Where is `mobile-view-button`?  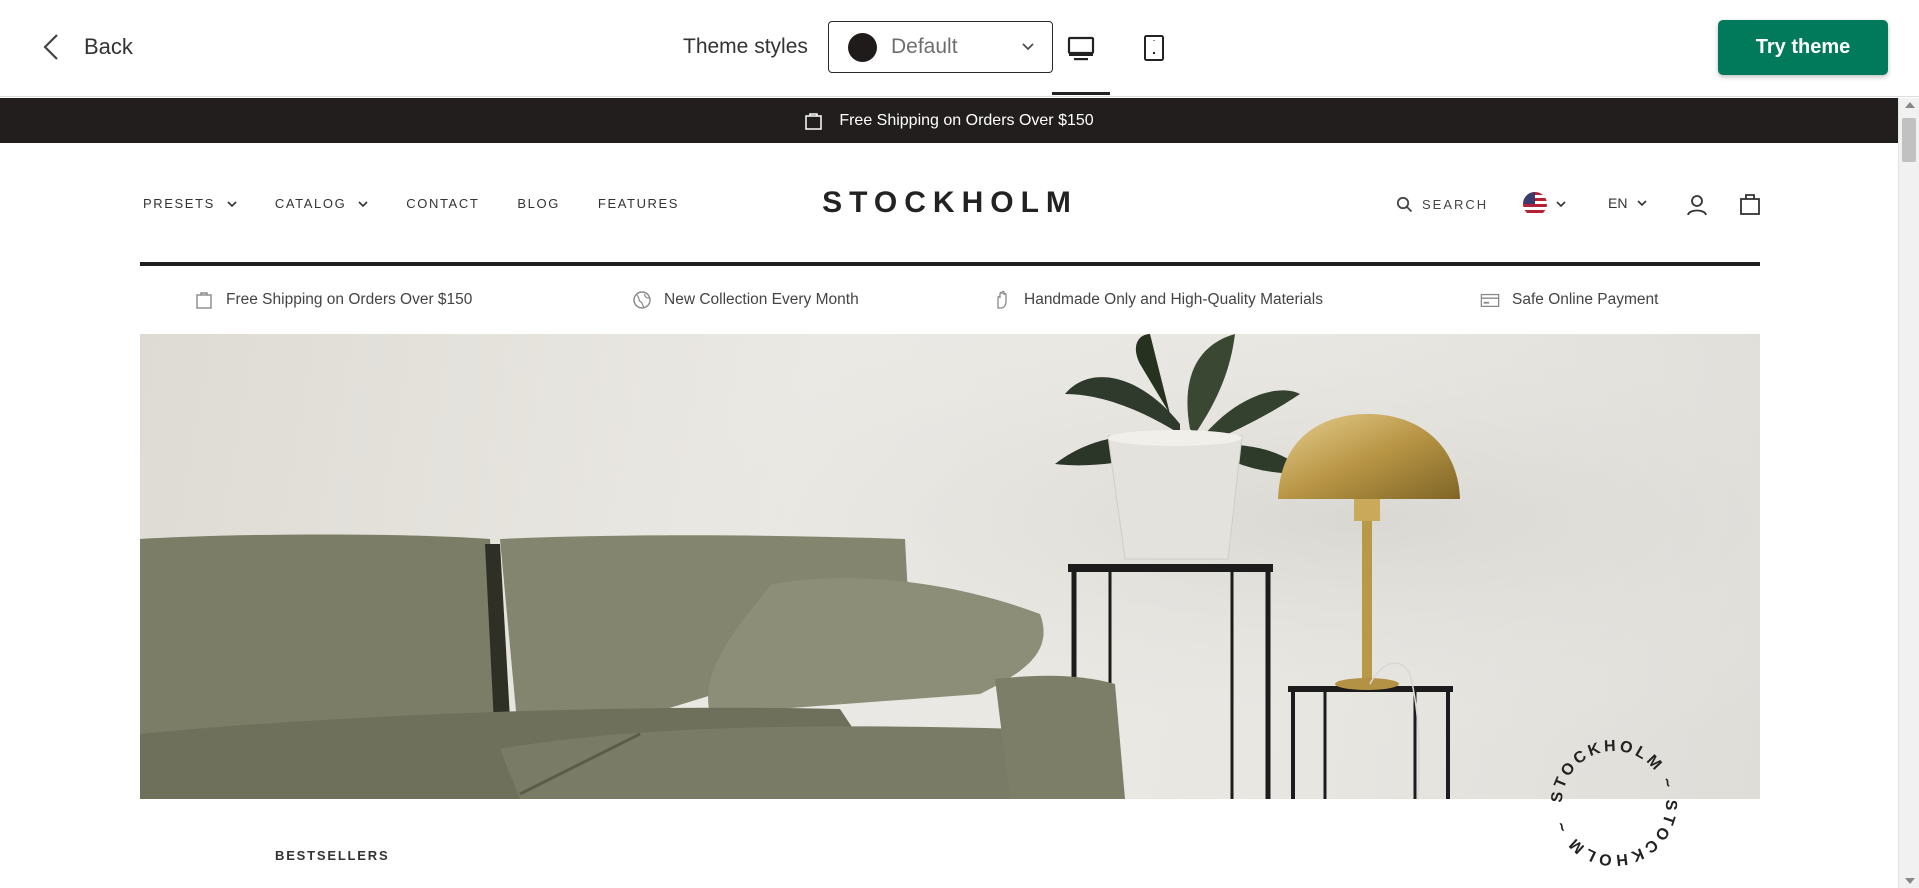
mobile-view-button is located at coordinates (1154, 48).